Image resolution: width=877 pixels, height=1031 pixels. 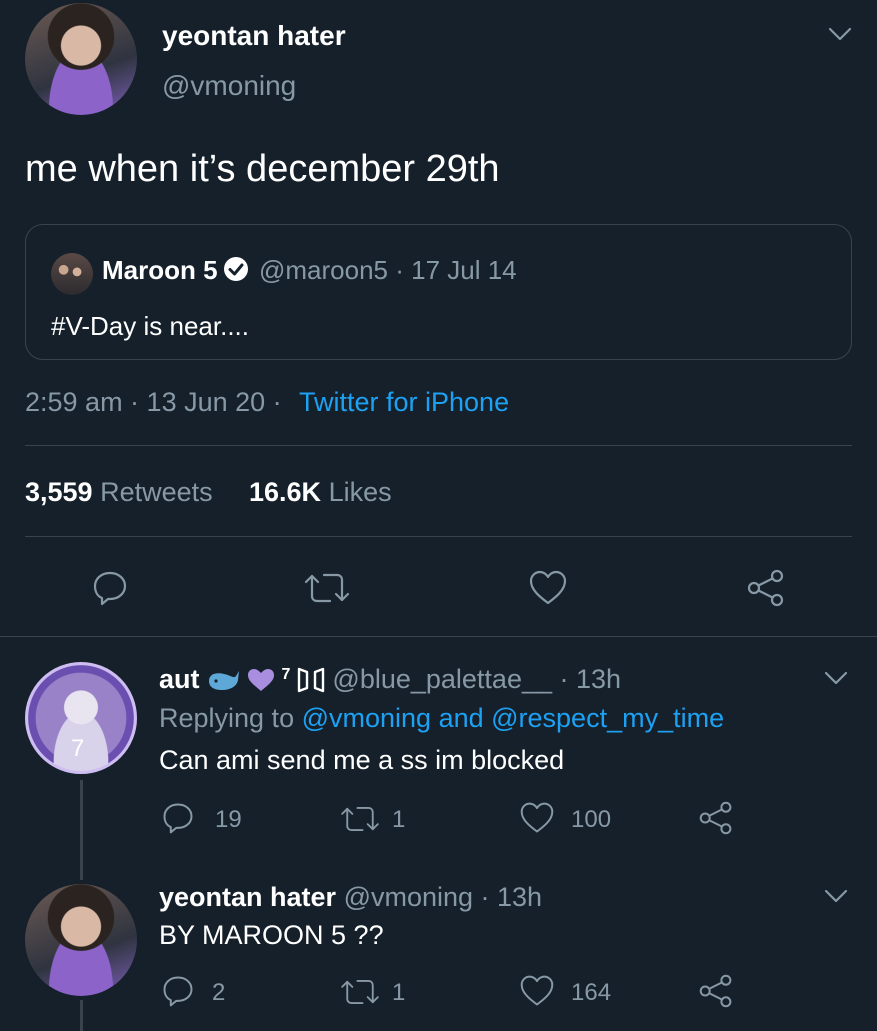 I want to click on like-count: 100, so click(x=591, y=819).